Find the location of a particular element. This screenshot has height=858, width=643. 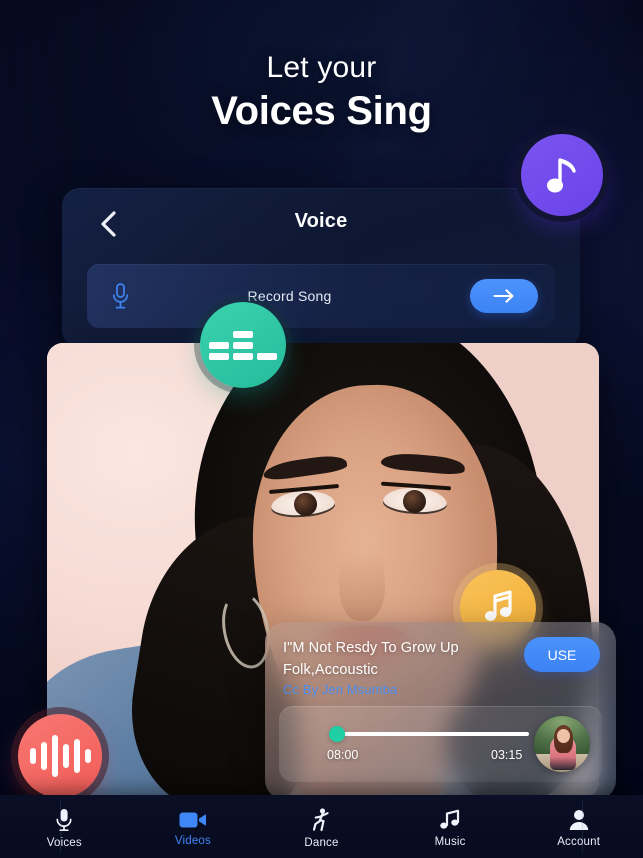

song-artist-avatar is located at coordinates (562, 744).